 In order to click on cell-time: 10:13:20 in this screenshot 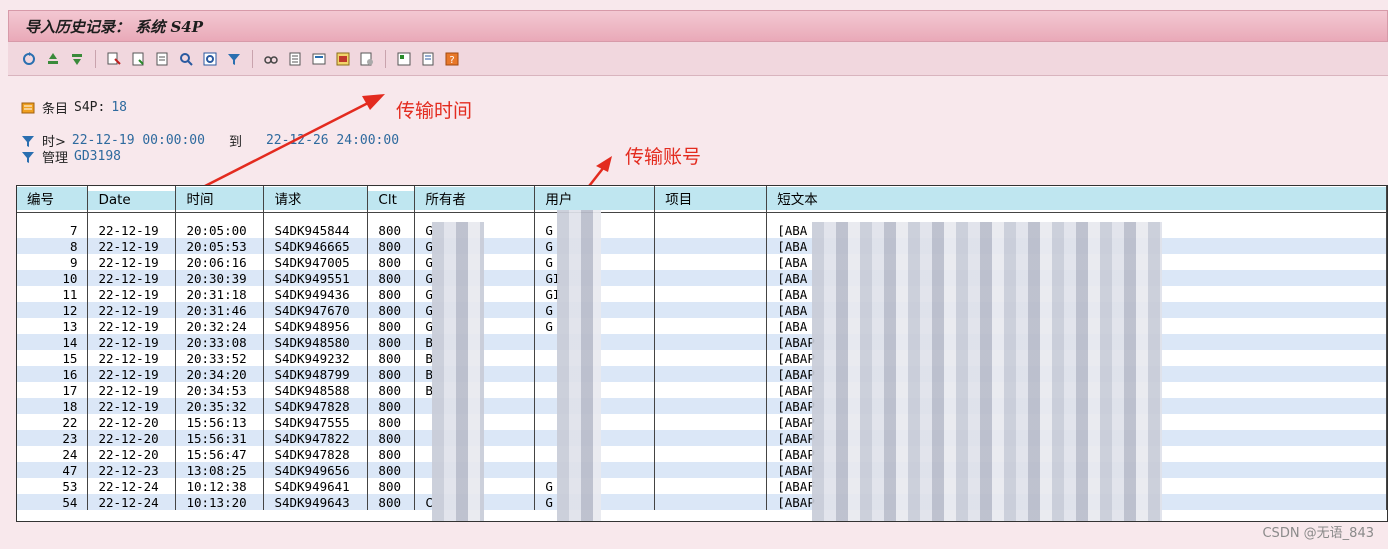, I will do `click(220, 502)`.